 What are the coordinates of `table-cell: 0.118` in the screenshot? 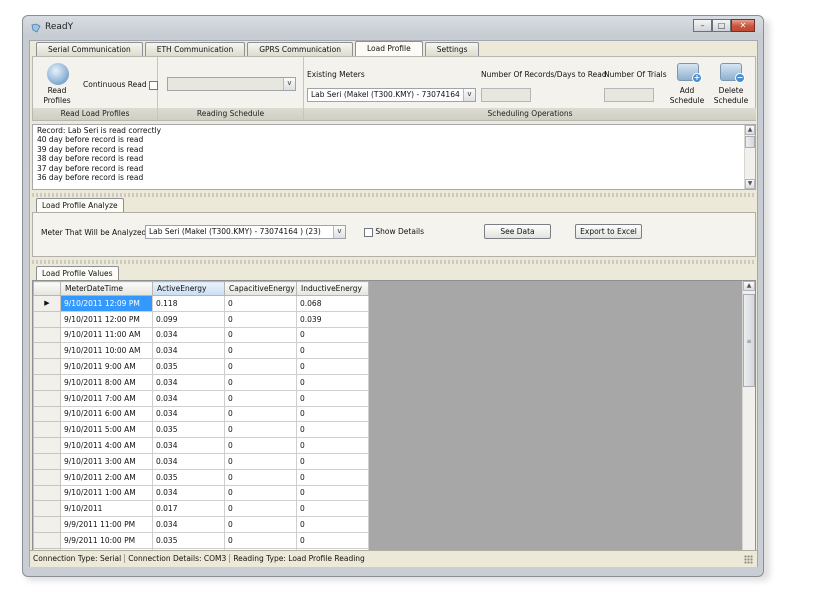 It's located at (188, 303).